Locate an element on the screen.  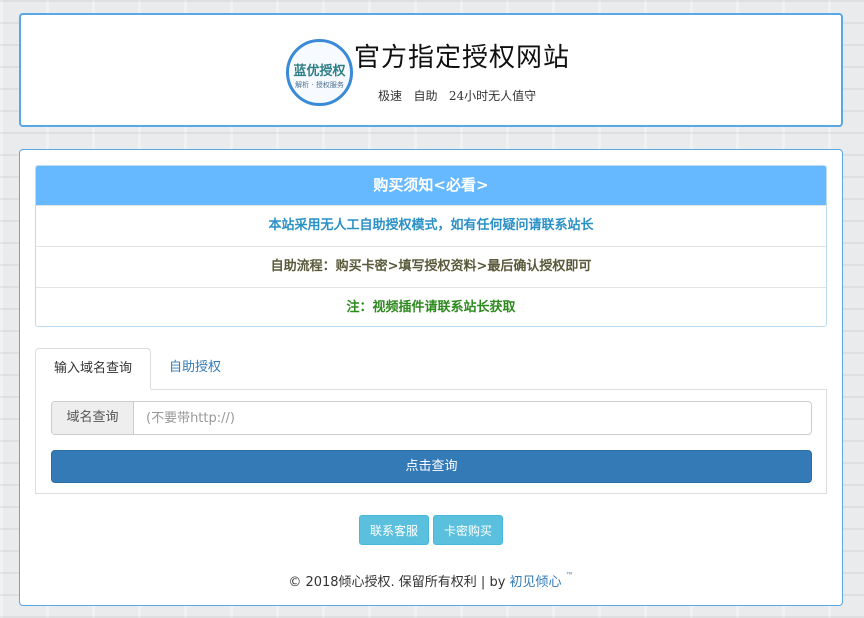
contact-support-button: 联系客服 is located at coordinates (394, 530).